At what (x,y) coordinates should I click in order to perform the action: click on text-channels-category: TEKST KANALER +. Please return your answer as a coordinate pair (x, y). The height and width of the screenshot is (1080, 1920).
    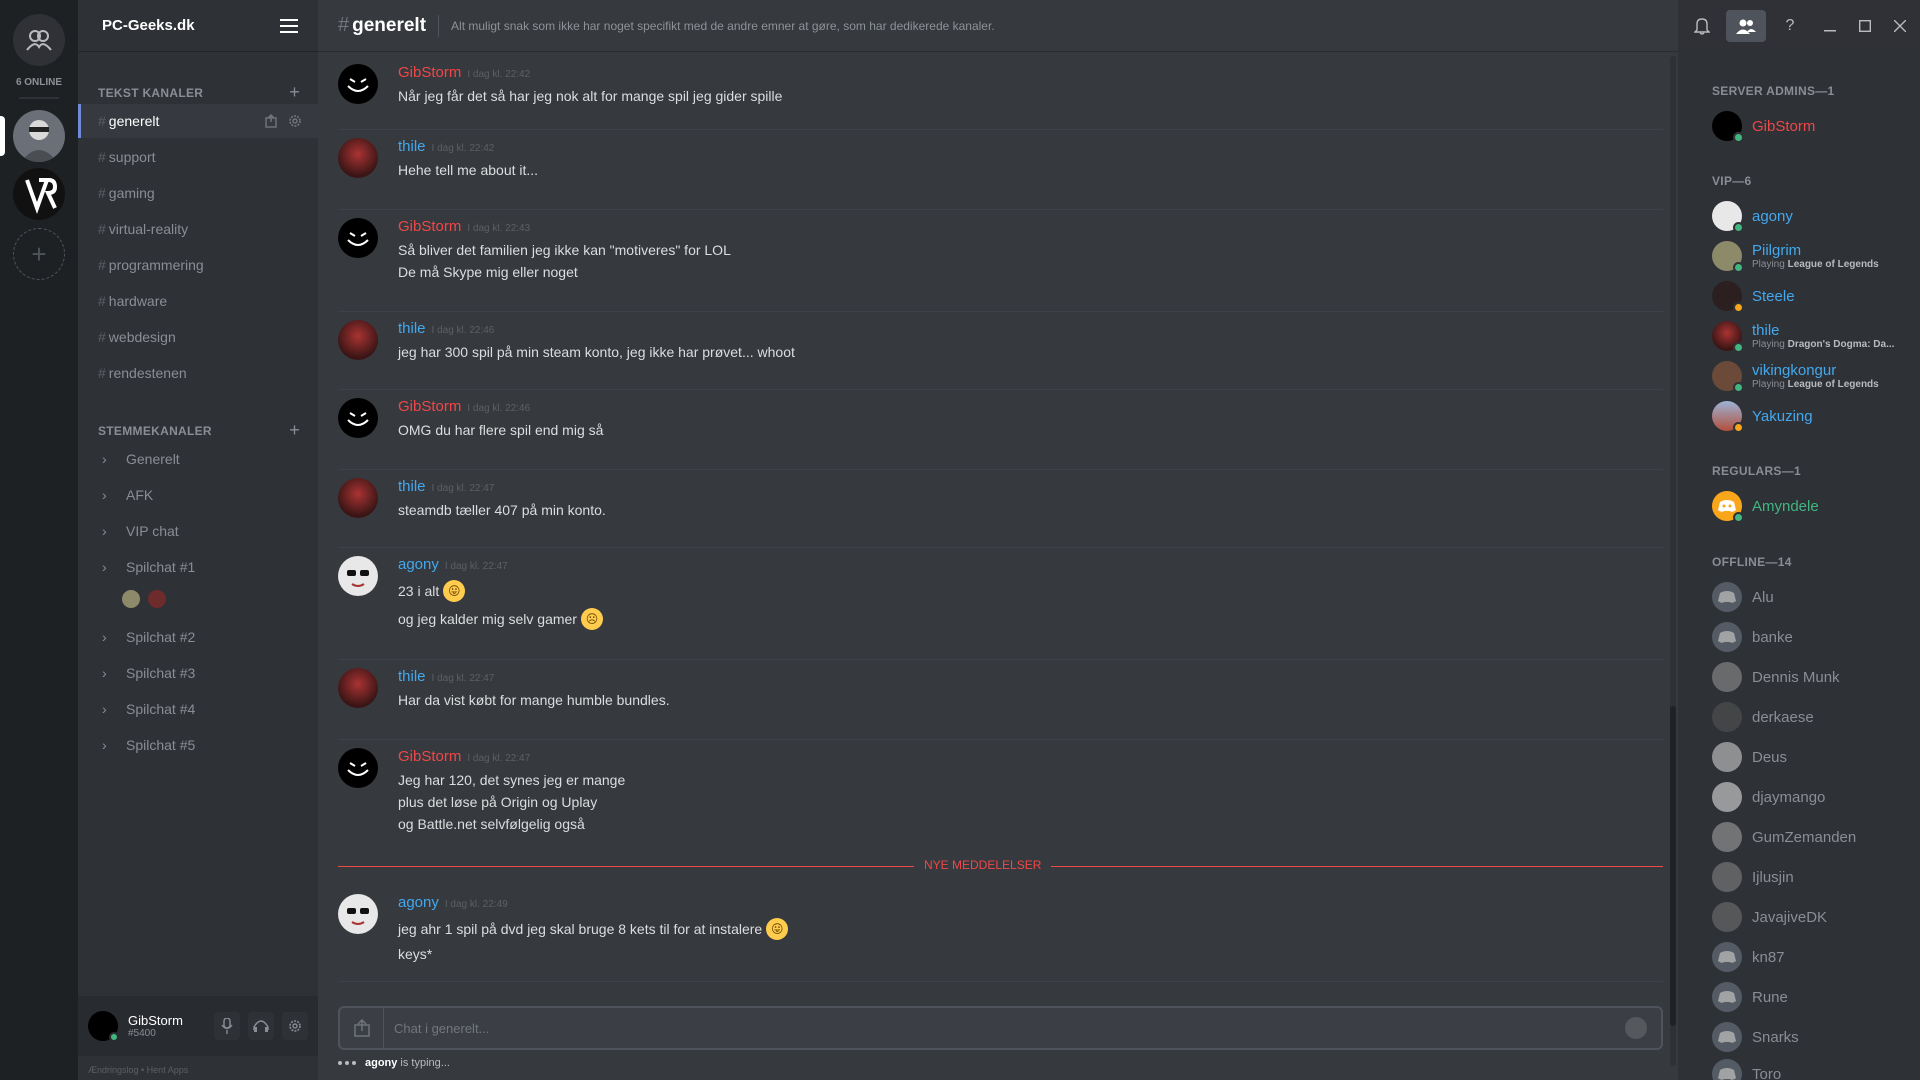
    Looking at the image, I should click on (199, 92).